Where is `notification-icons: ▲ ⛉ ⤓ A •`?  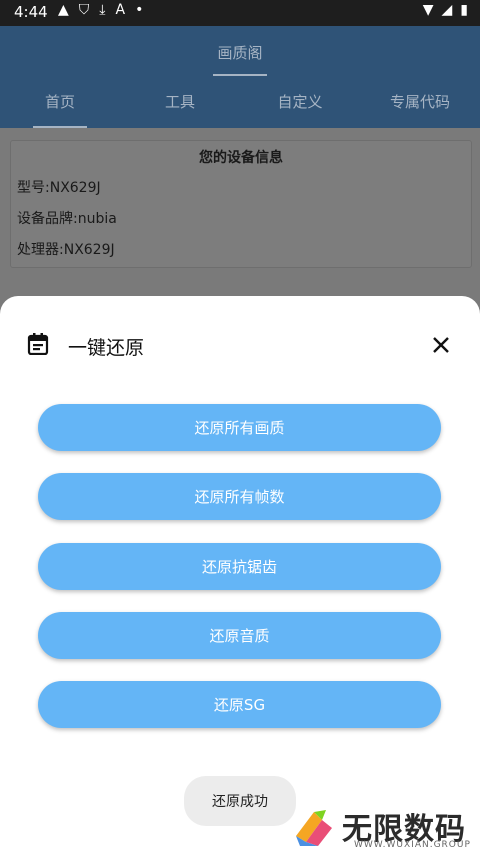
notification-icons: ▲ ⛉ ⤓ A • is located at coordinates (100, 10).